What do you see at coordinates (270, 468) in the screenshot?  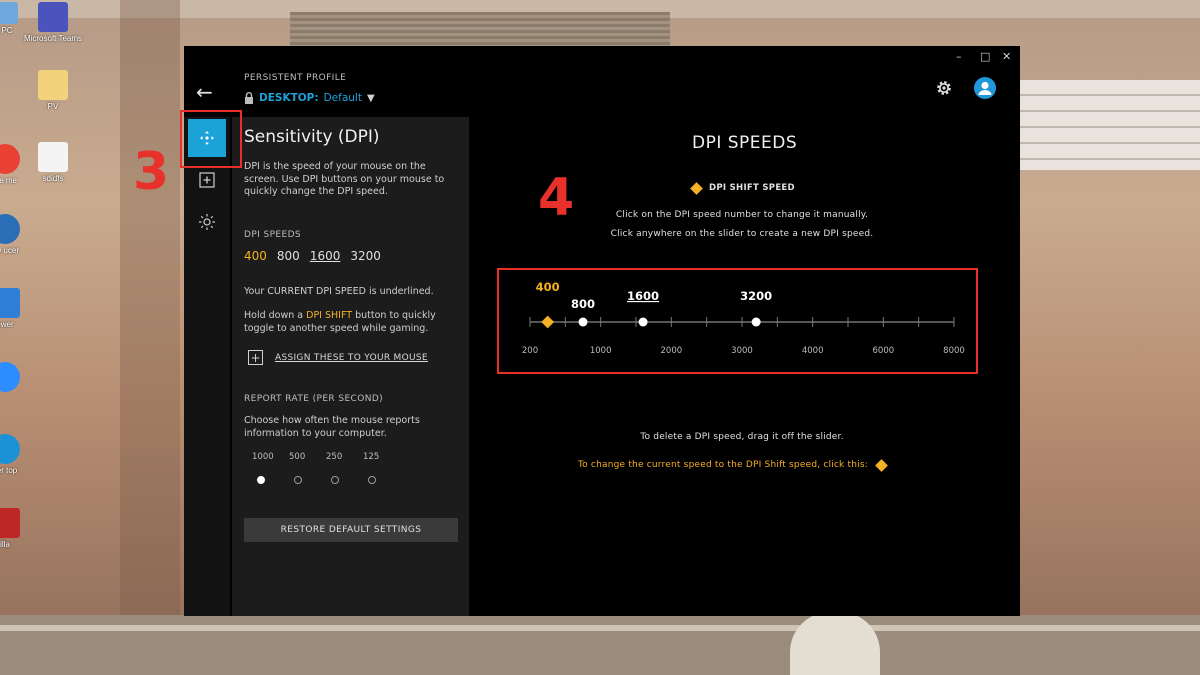 I see `report-rate-option: 1000` at bounding box center [270, 468].